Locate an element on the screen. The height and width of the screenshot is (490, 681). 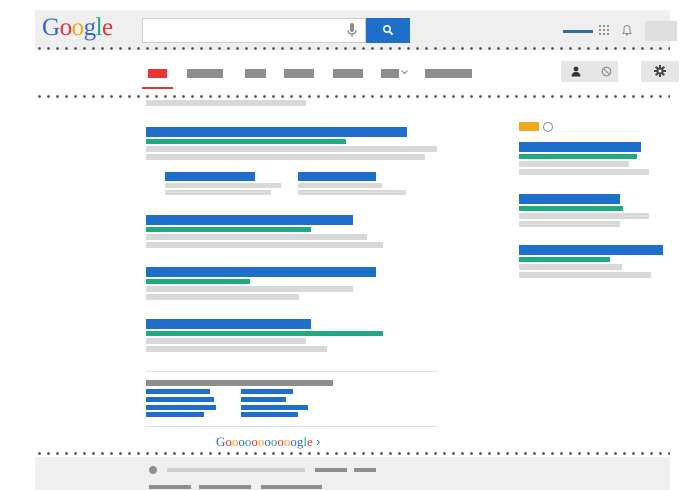
result-4-url is located at coordinates (264, 333).